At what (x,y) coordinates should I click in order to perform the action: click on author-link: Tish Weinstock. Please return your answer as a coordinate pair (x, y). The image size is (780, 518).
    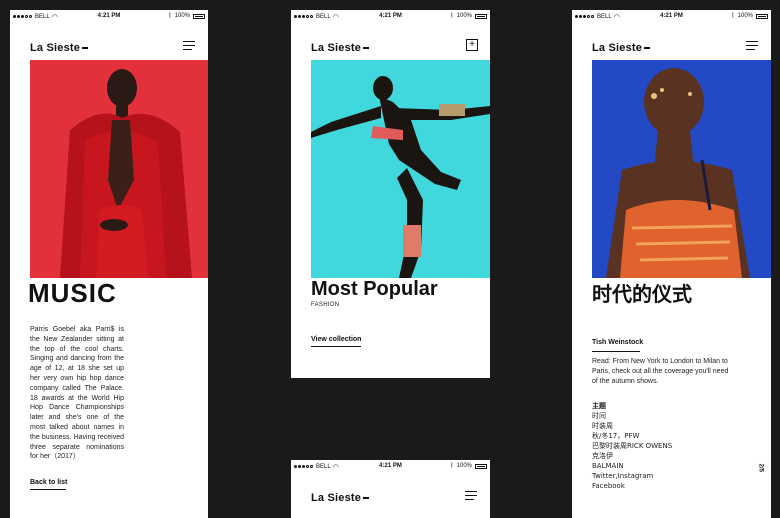
    Looking at the image, I should click on (617, 345).